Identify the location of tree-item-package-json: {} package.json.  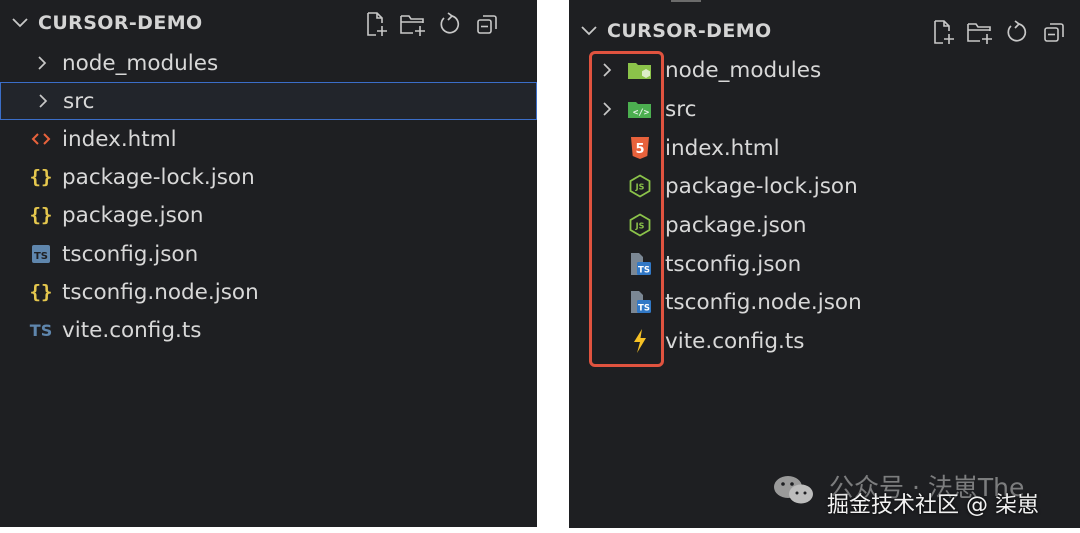
(268, 215).